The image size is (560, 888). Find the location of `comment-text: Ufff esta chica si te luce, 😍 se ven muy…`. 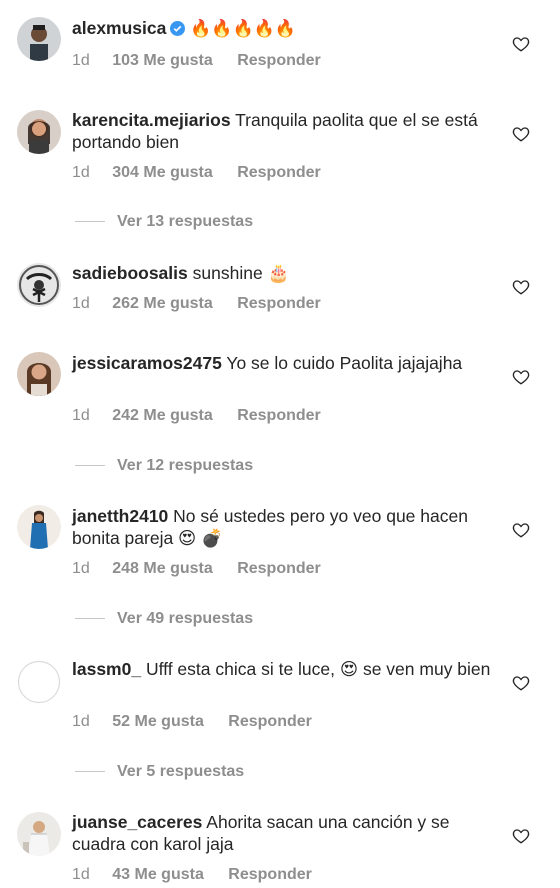

comment-text: Ufff esta chica si te luce, 😍 se ven muy… is located at coordinates (318, 669).